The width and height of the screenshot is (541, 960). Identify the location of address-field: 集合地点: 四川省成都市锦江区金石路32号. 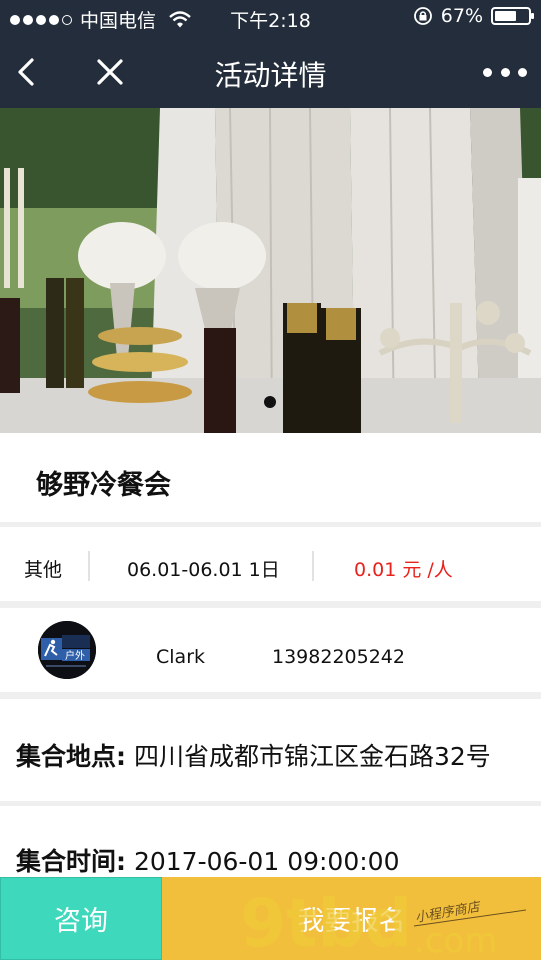
(253, 755).